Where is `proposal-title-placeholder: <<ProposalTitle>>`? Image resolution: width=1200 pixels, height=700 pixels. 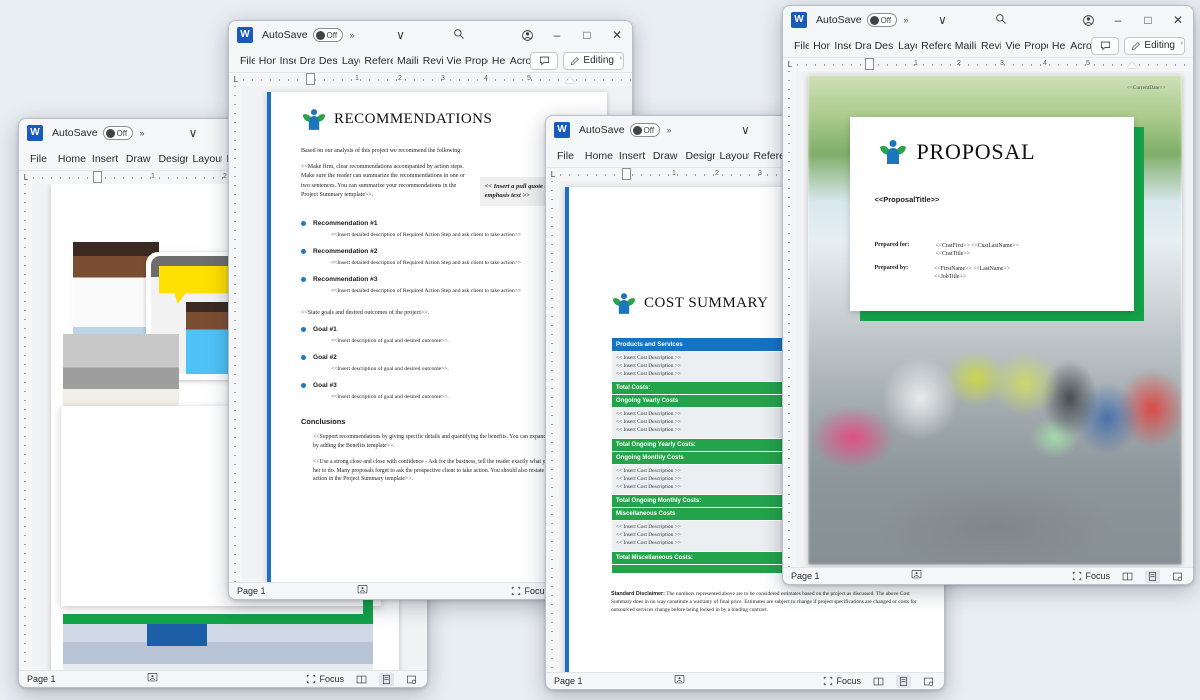
proposal-title-placeholder: <<ProposalTitle>> is located at coordinates (907, 199).